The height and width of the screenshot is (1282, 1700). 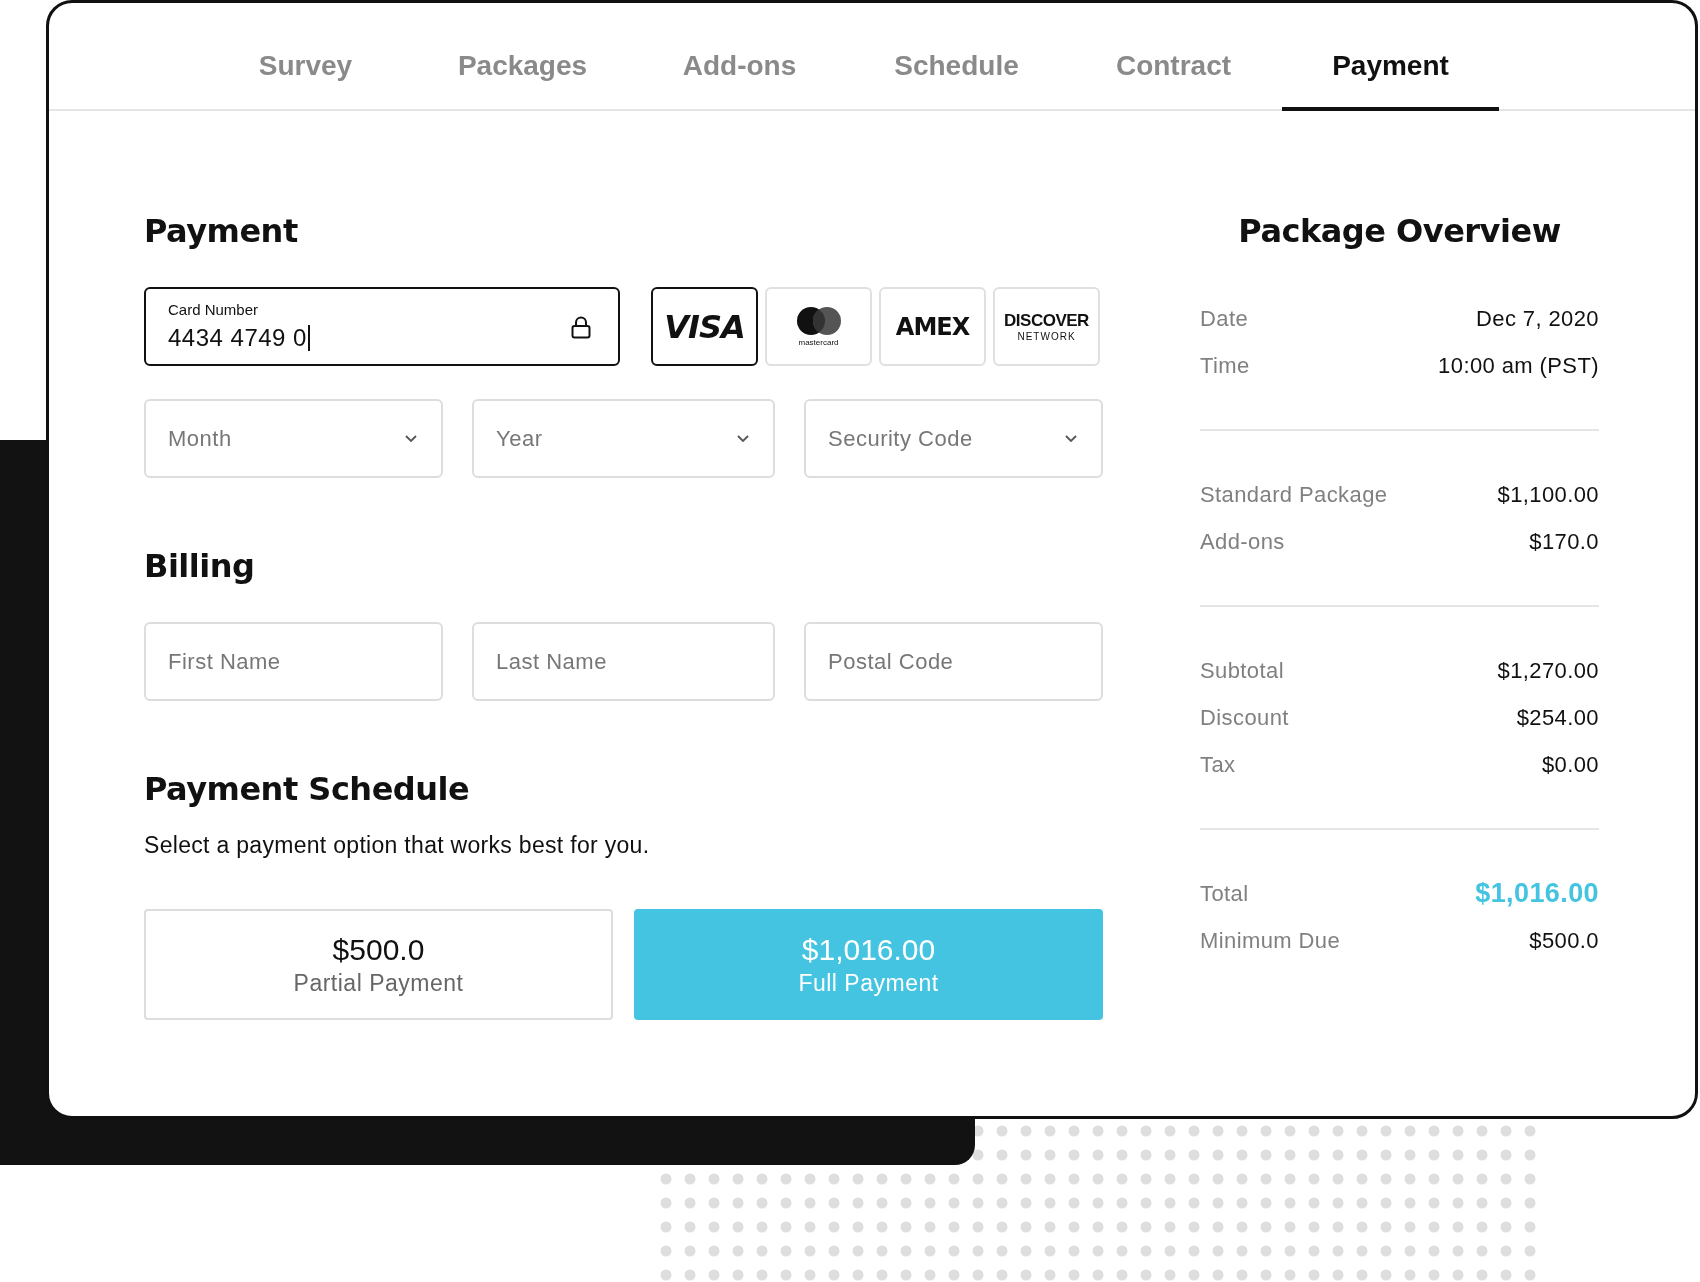 I want to click on overview-heading: Package Overview, so click(x=1399, y=231).